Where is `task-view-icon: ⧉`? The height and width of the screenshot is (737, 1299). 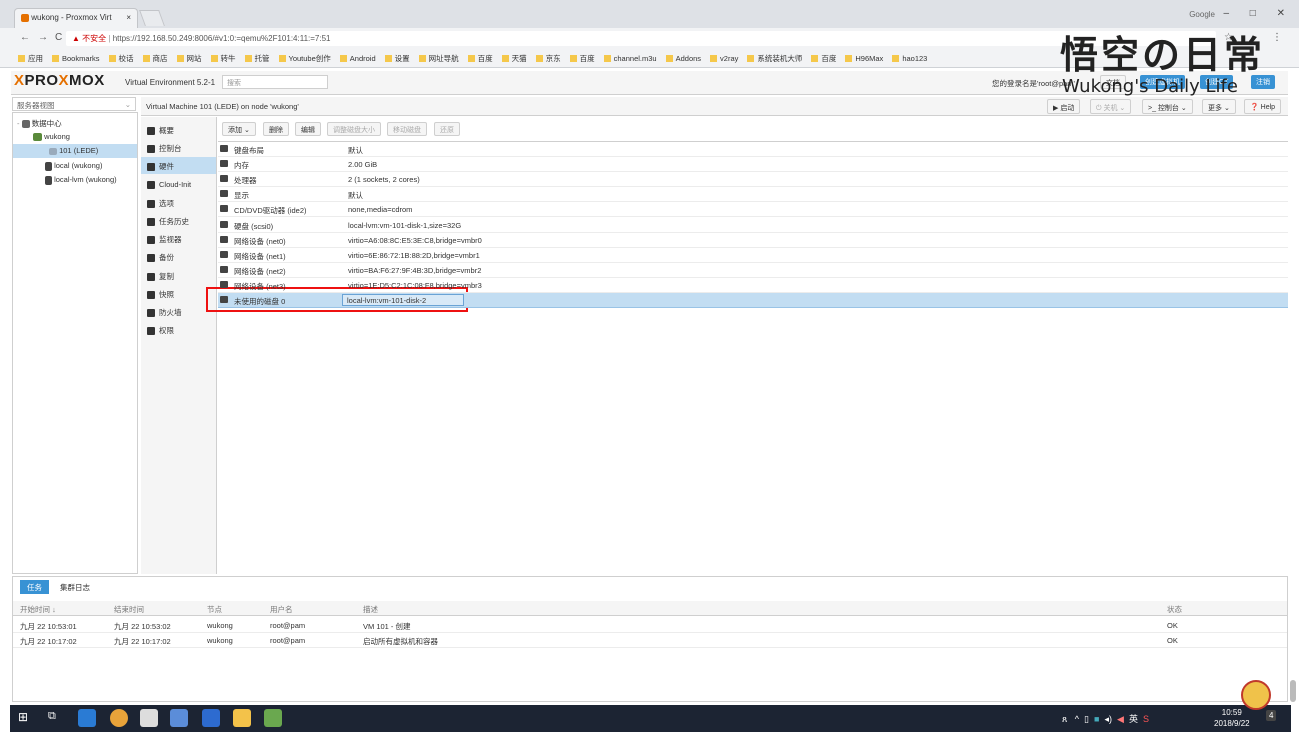
task-view-icon: ⧉ is located at coordinates (52, 716).